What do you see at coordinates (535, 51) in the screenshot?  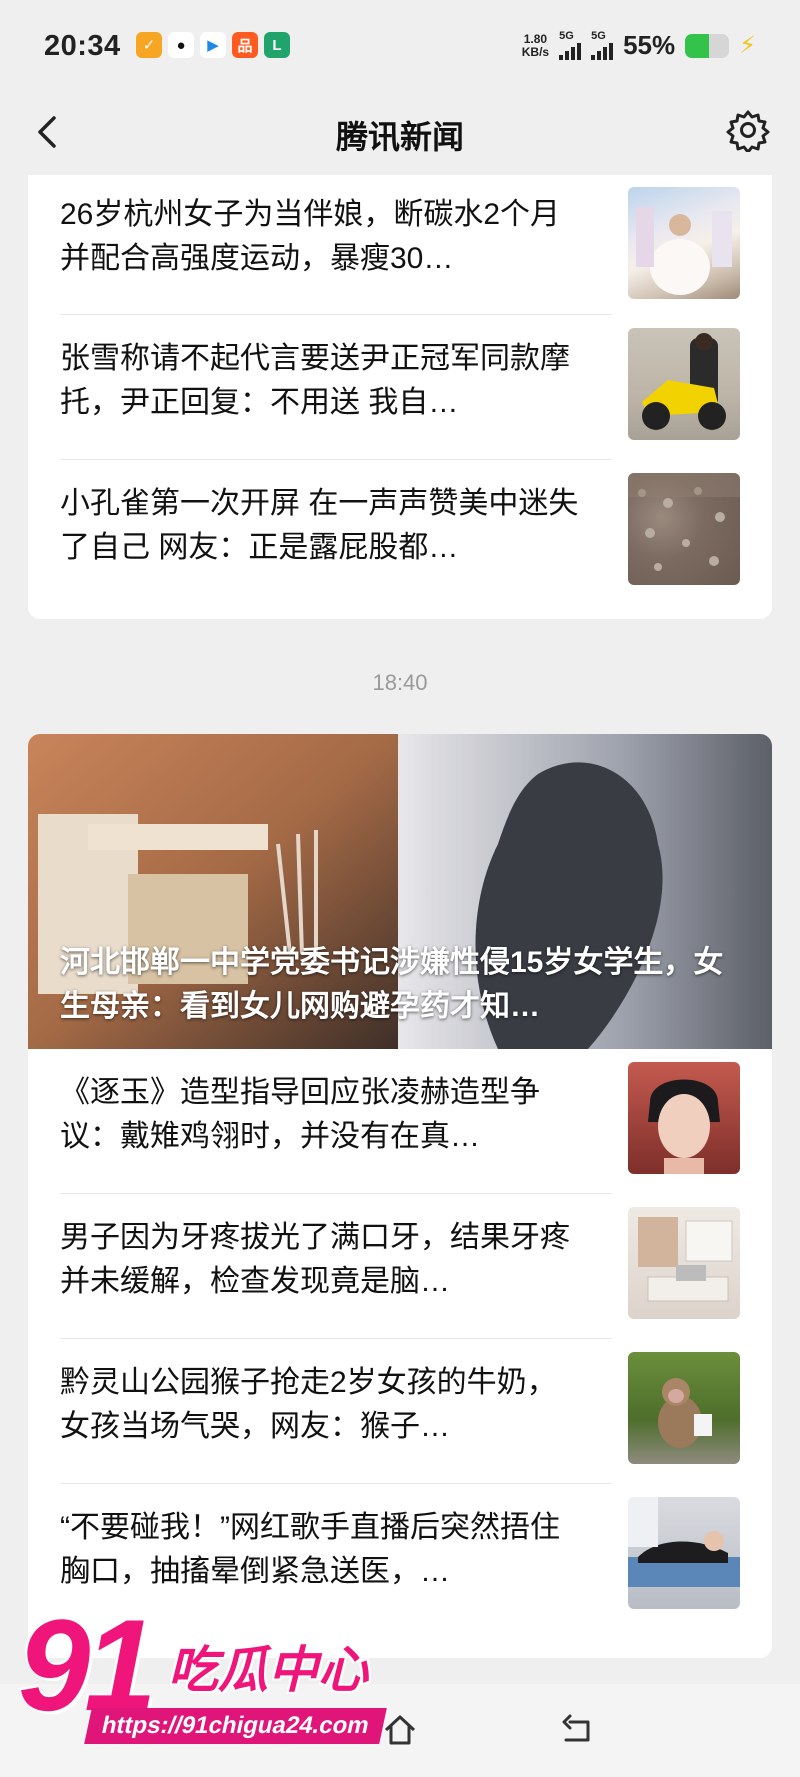 I see `net-speed-unit: KB/s` at bounding box center [535, 51].